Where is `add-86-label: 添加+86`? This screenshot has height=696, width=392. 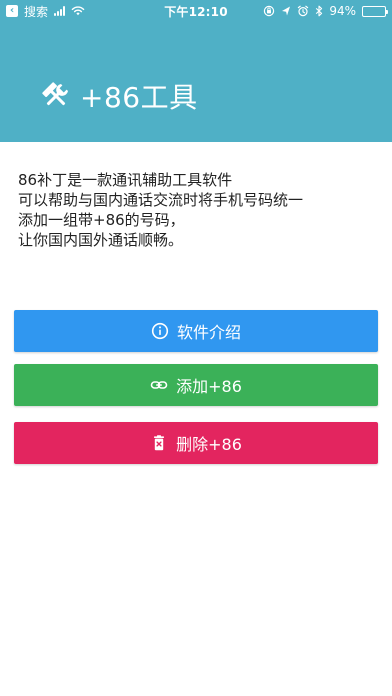 add-86-label: 添加+86 is located at coordinates (209, 386).